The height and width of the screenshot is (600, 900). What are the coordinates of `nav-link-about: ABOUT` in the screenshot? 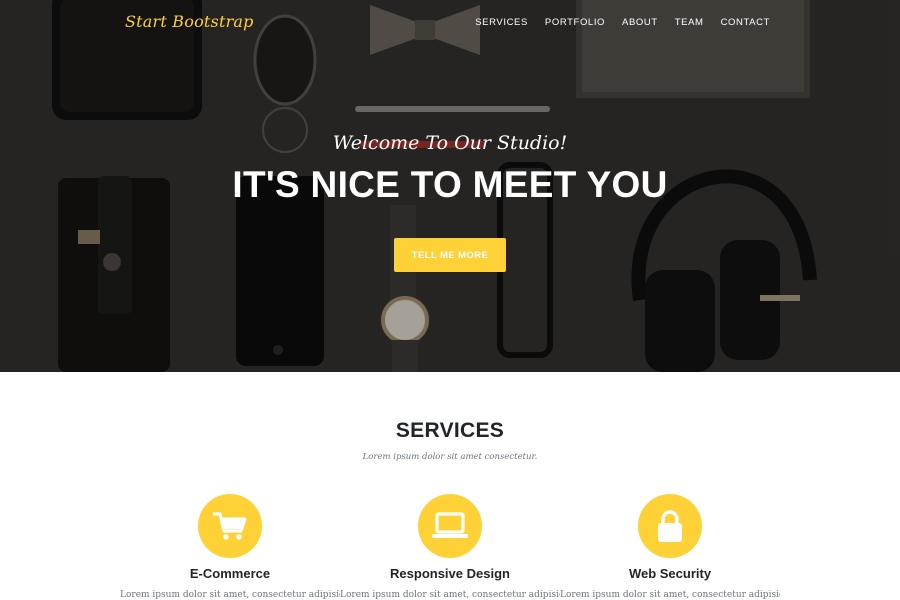 It's located at (640, 22).